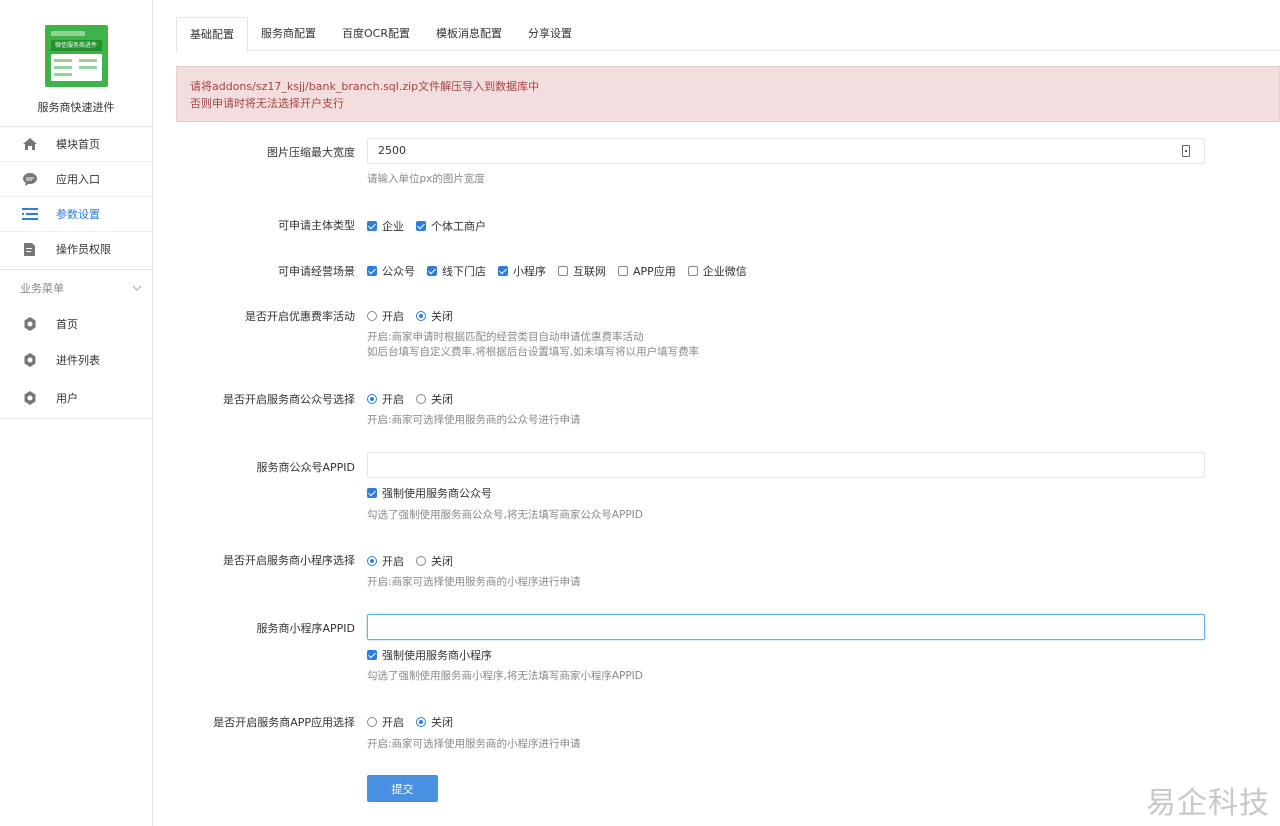 This screenshot has height=826, width=1280. I want to click on img-width-input: 2500, so click(786, 151).